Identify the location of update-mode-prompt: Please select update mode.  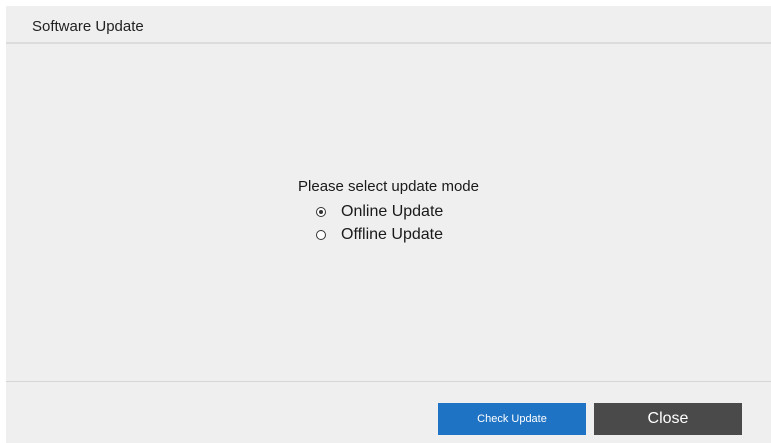
(388, 186).